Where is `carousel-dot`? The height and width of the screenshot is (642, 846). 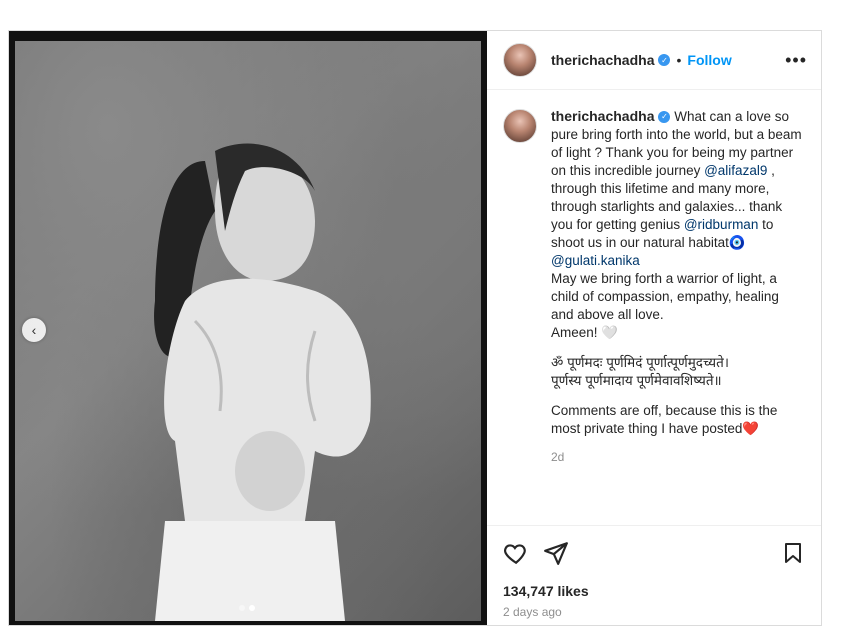 carousel-dot is located at coordinates (242, 608).